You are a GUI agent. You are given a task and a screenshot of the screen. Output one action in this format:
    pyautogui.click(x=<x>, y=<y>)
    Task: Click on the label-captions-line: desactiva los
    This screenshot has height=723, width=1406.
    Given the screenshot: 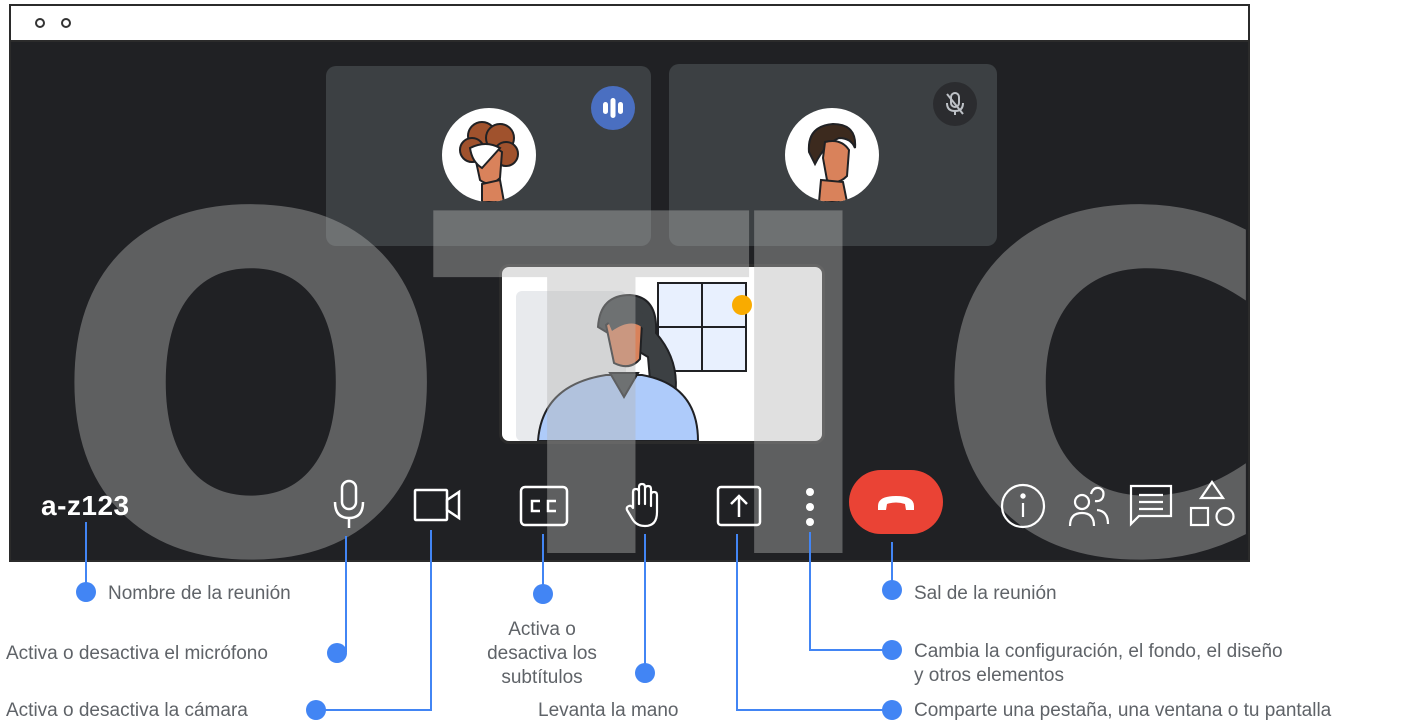 What is the action you would take?
    pyautogui.click(x=542, y=653)
    